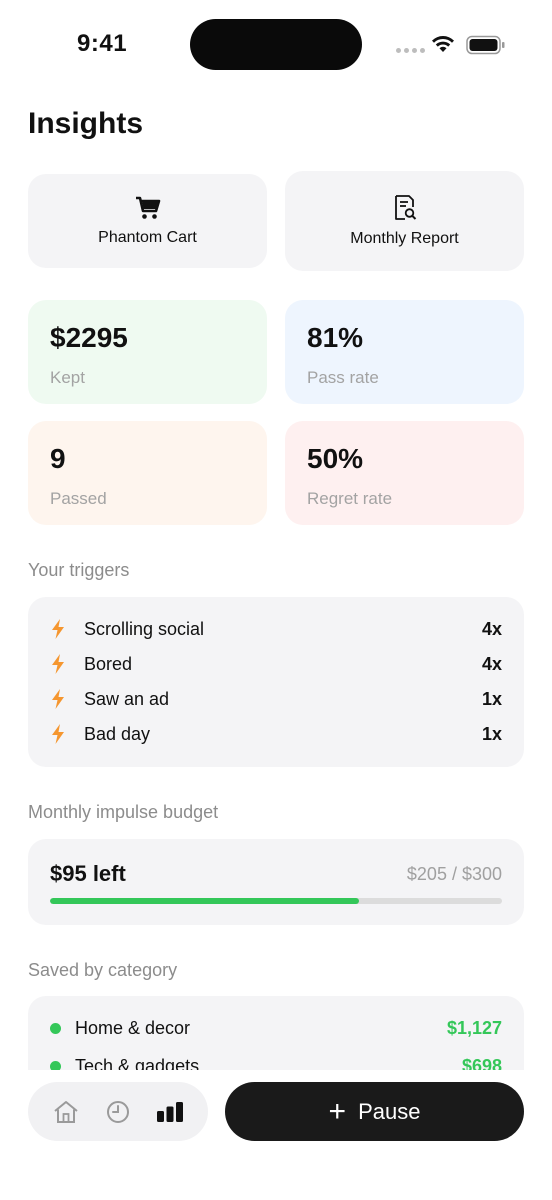 The width and height of the screenshot is (552, 1200). I want to click on pause-button-label: Pause, so click(389, 1111).